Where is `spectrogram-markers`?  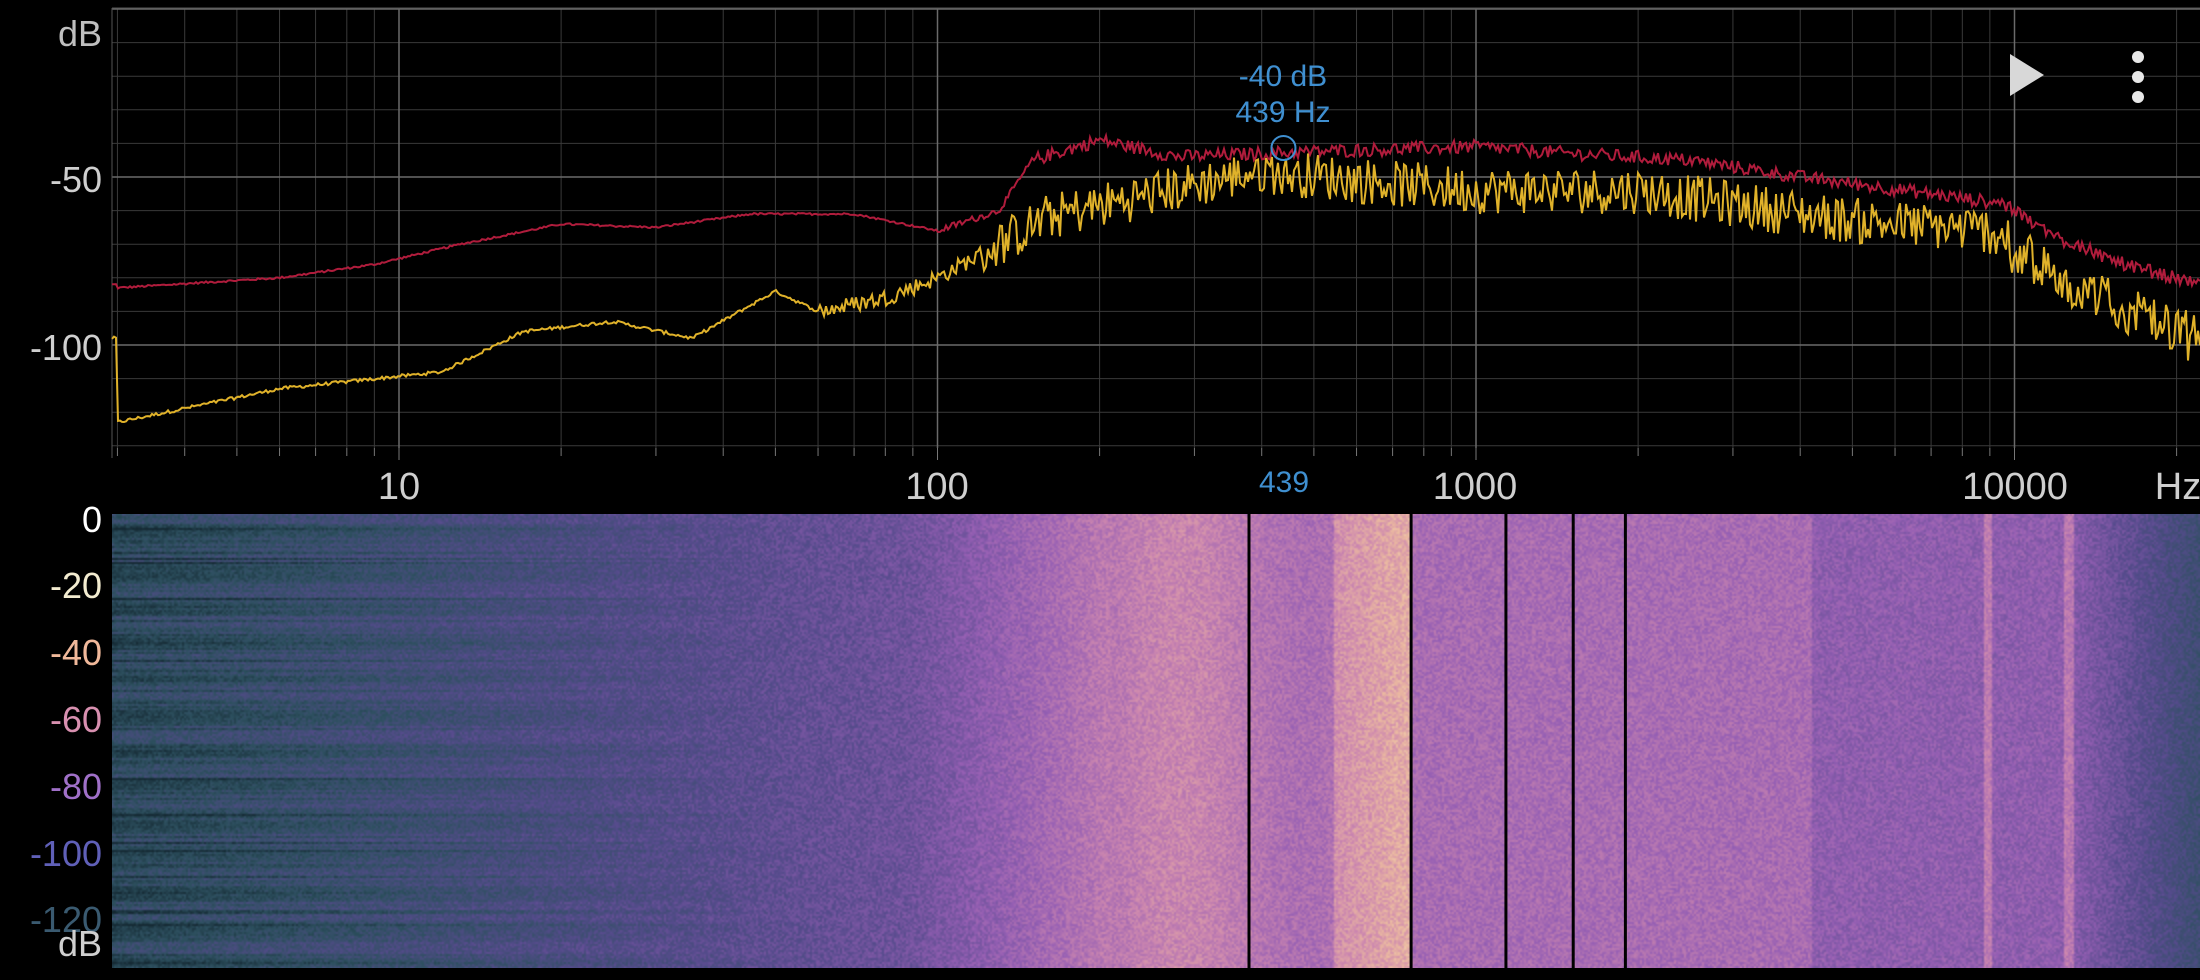
spectrogram-markers is located at coordinates (1437, 741).